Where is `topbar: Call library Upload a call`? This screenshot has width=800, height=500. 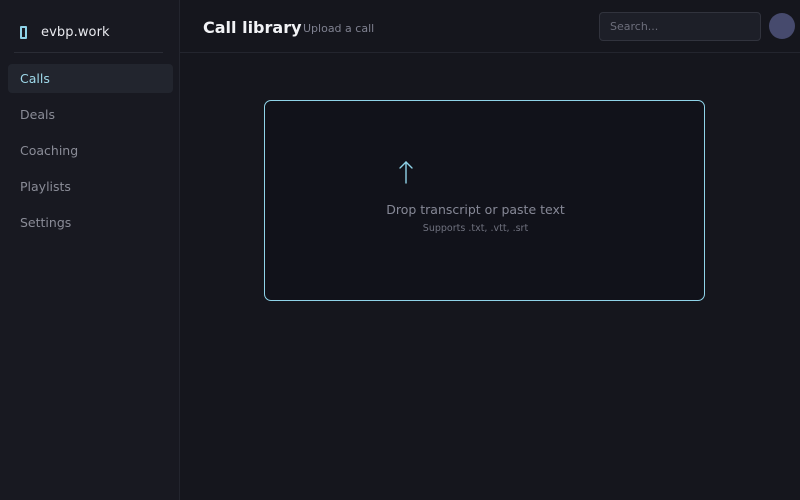 topbar: Call library Upload a call is located at coordinates (490, 26).